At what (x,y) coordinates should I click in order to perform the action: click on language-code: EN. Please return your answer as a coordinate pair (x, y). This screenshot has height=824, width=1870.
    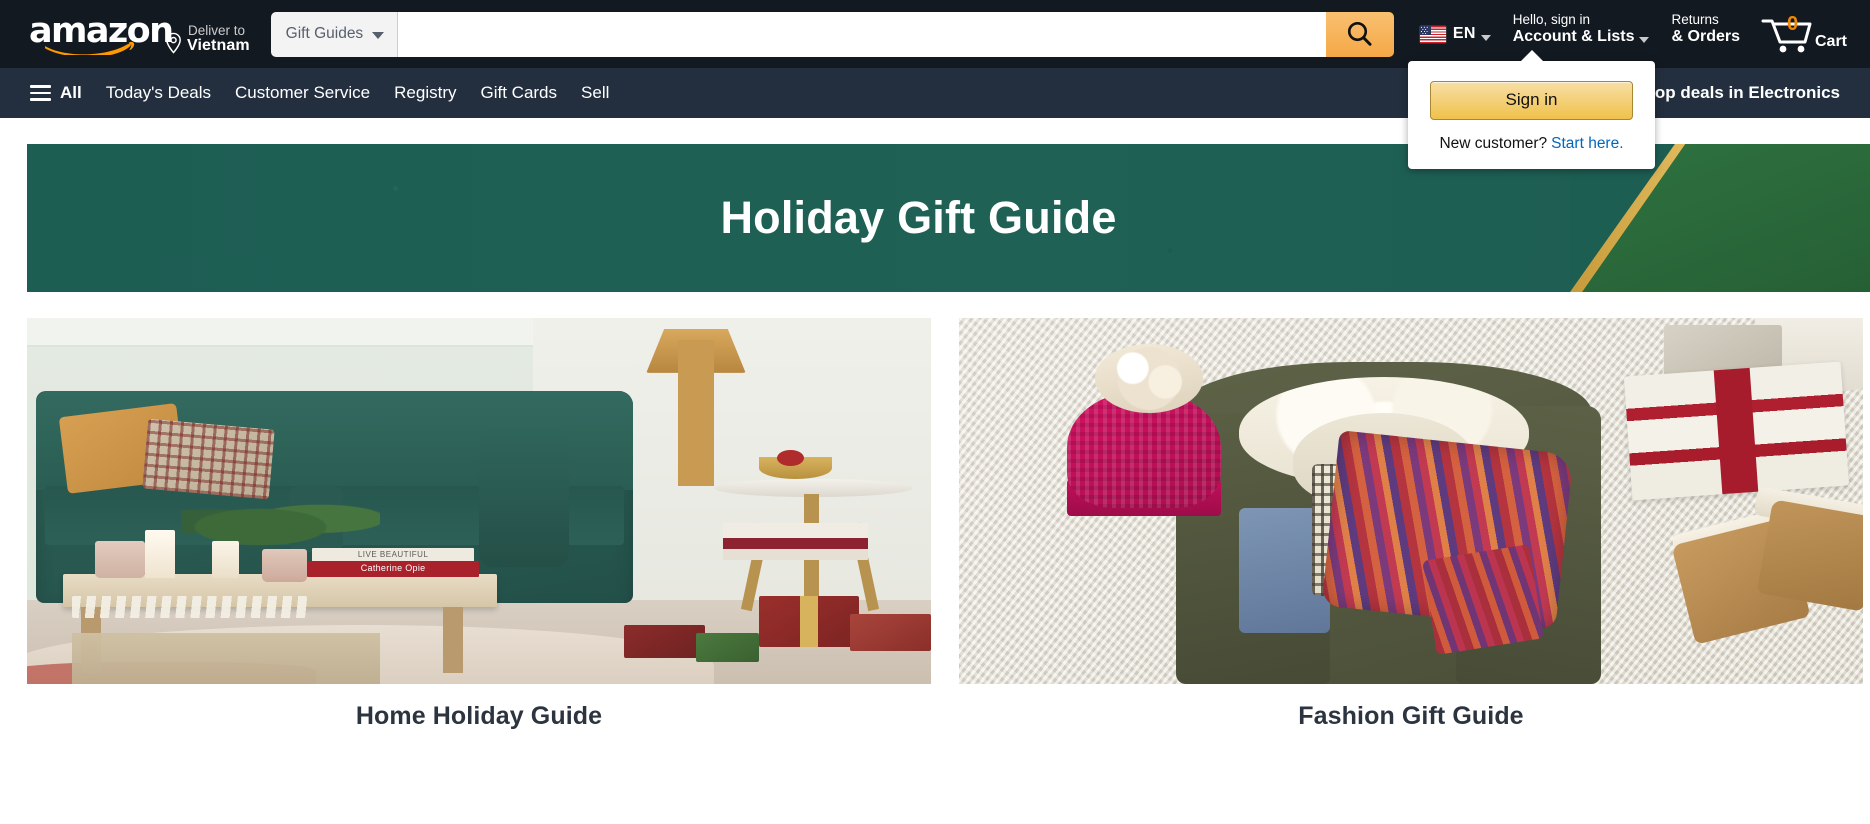
    Looking at the image, I should click on (1464, 33).